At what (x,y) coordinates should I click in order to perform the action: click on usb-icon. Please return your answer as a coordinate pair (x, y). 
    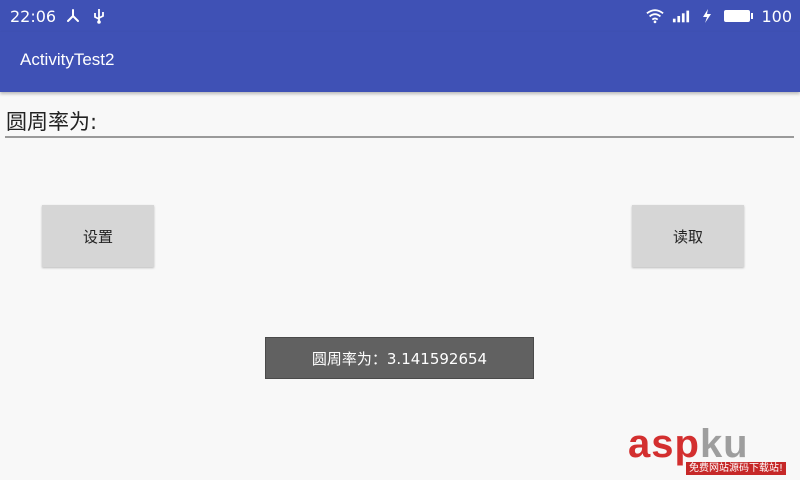
    Looking at the image, I should click on (99, 16).